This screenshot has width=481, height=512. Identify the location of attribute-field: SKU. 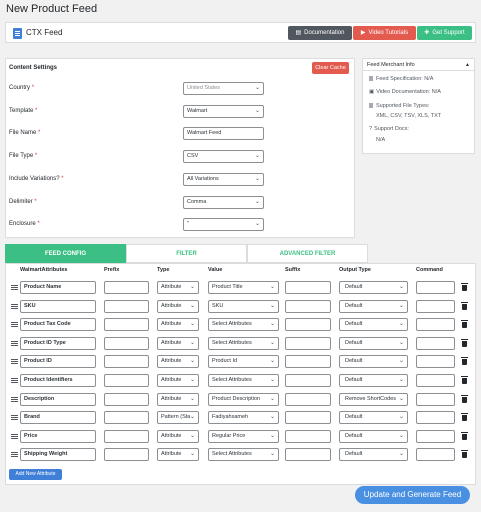
(58, 306).